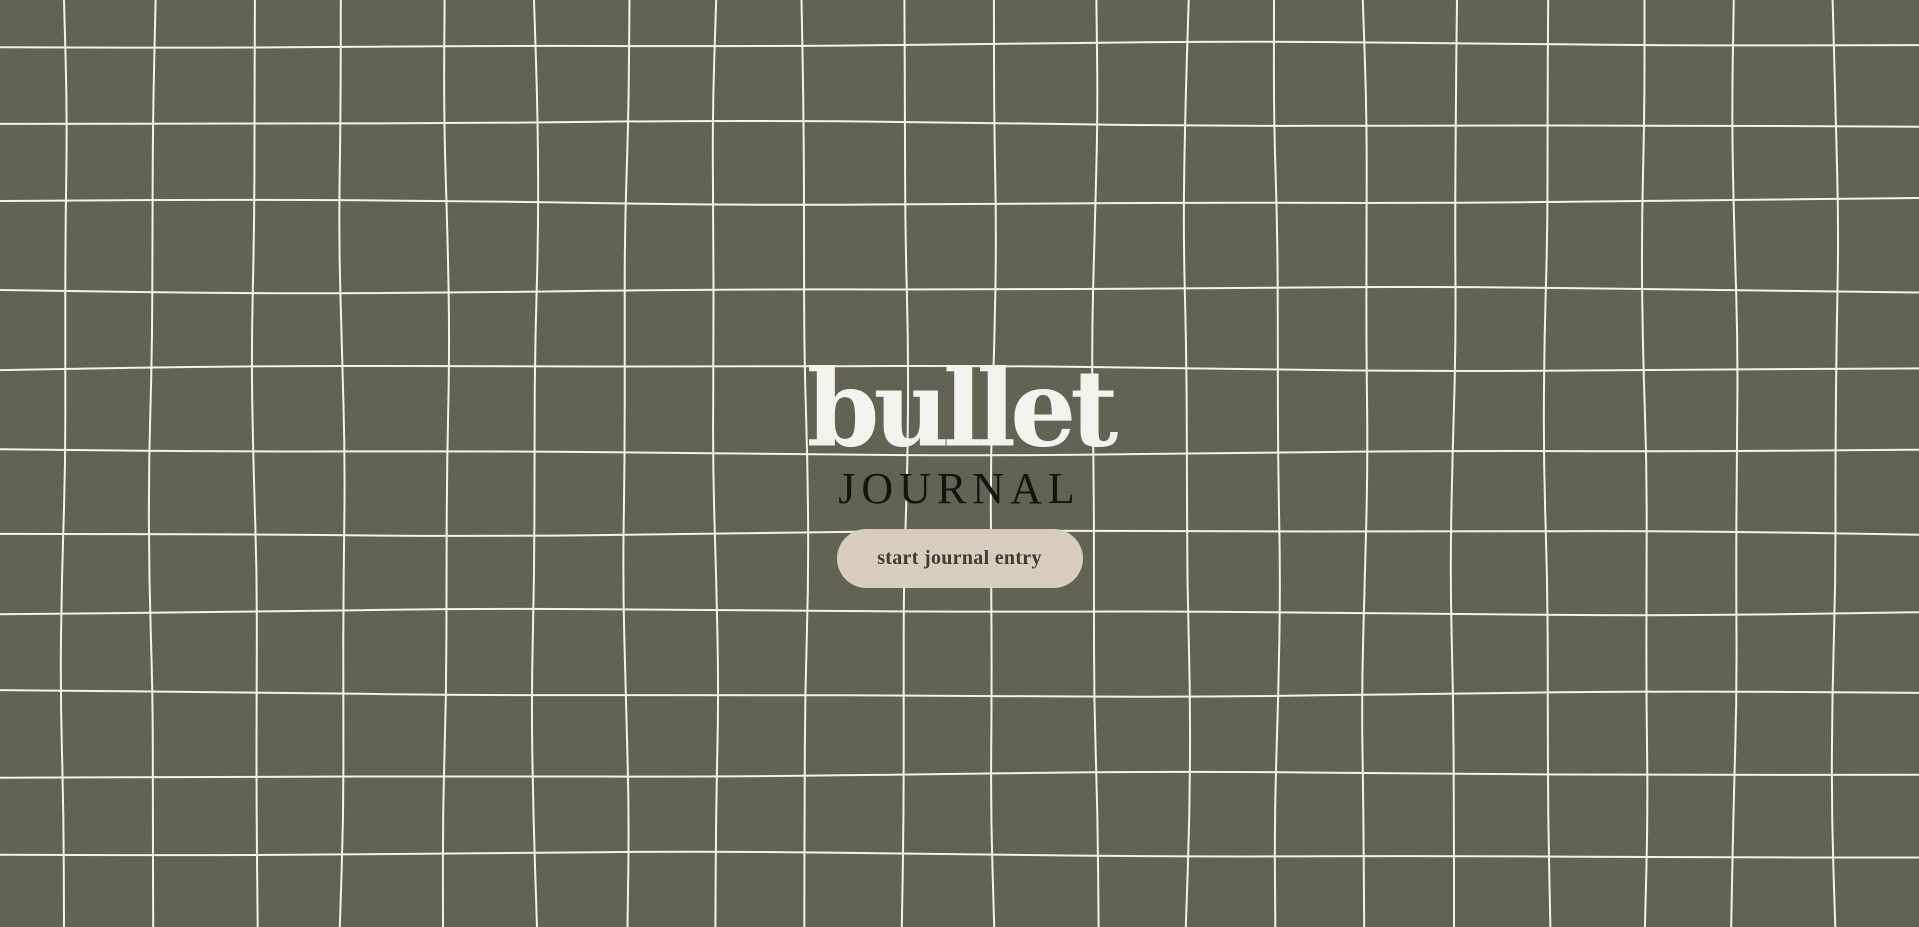  Describe the element at coordinates (962, 408) in the screenshot. I see `brand-title: bullet` at that location.